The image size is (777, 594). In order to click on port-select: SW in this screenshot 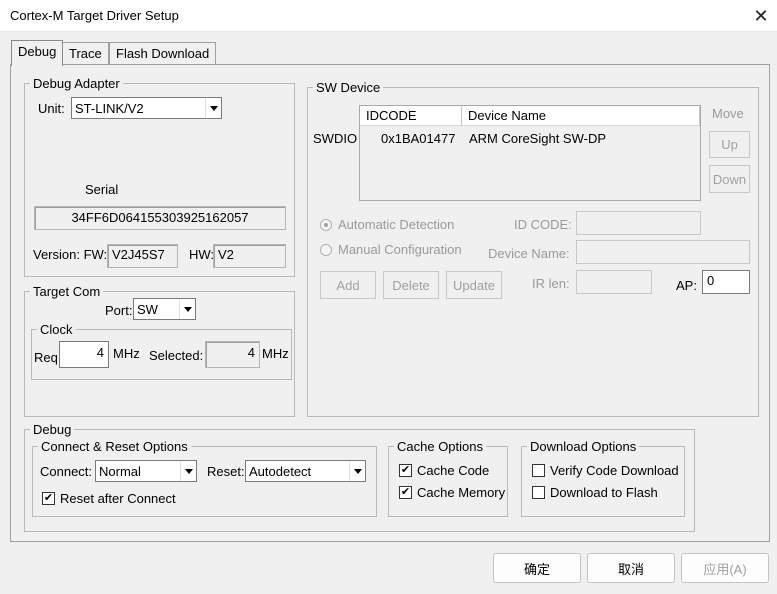, I will do `click(164, 309)`.